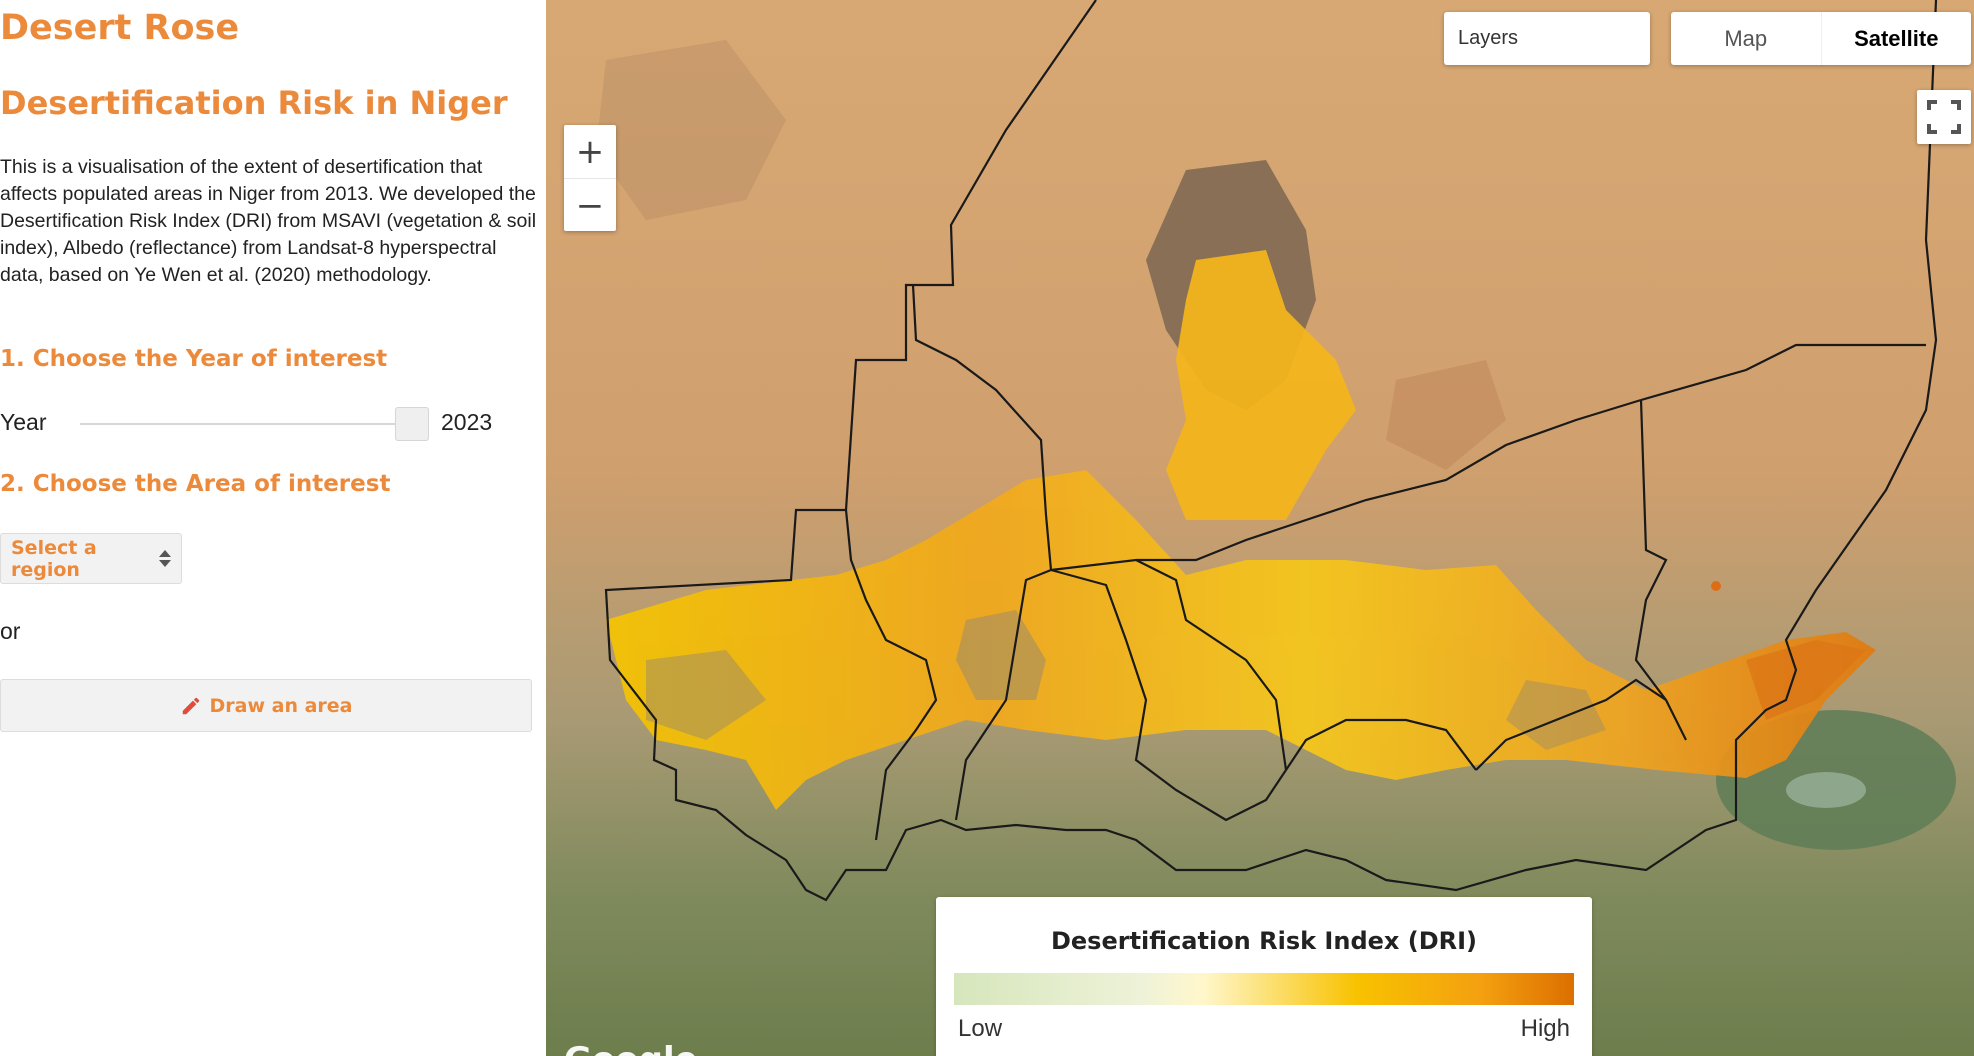 This screenshot has width=1974, height=1056. I want to click on year-slider-thumb, so click(412, 424).